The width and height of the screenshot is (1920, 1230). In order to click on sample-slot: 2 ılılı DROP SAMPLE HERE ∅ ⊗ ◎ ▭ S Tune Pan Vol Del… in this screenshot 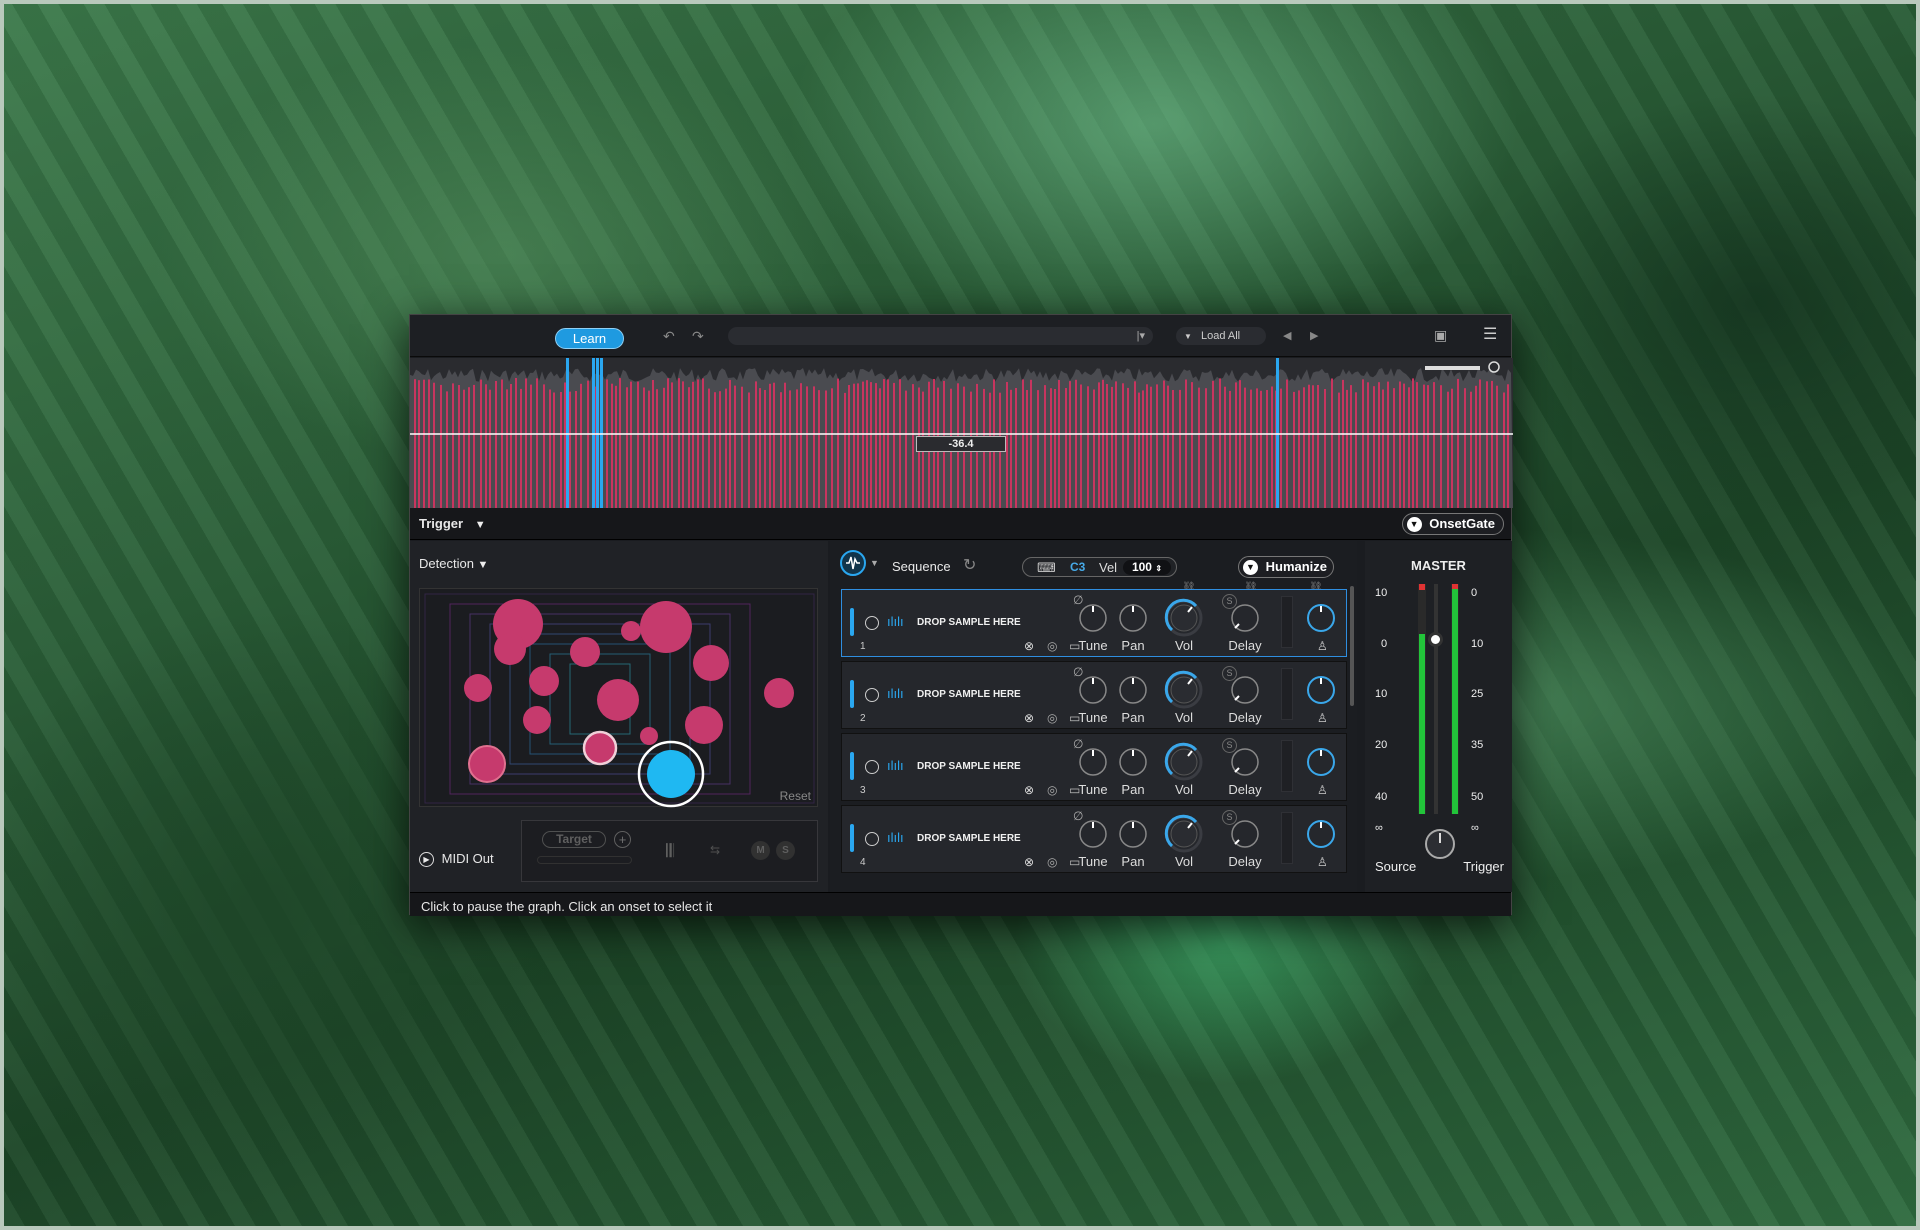, I will do `click(1094, 695)`.